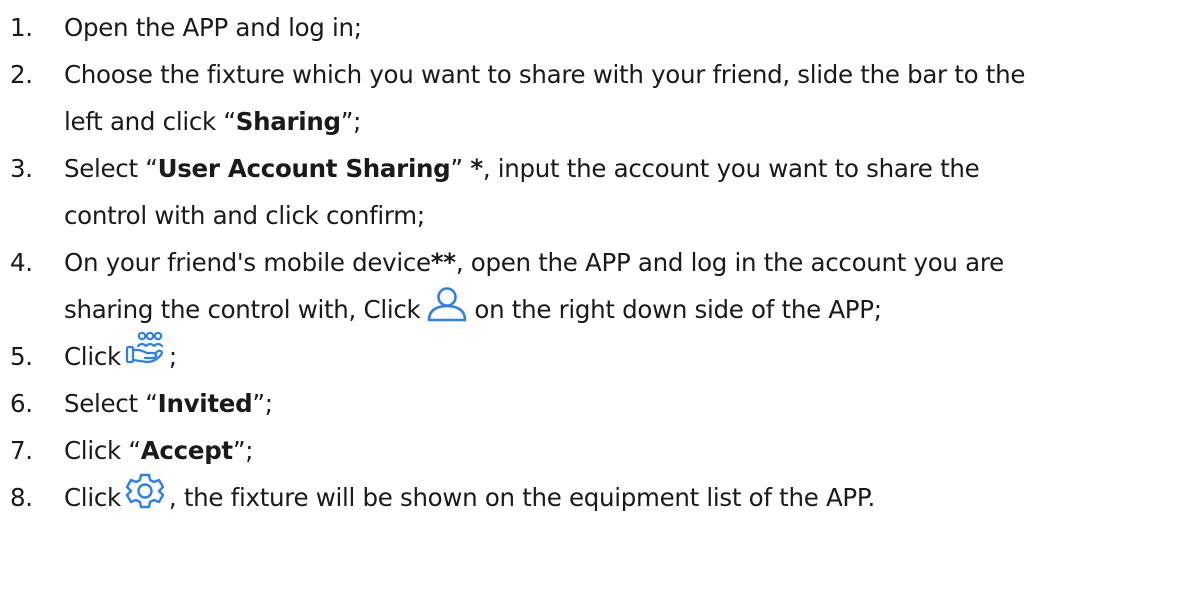  I want to click on step-7: 7. Click “Accept”;, so click(594, 450).